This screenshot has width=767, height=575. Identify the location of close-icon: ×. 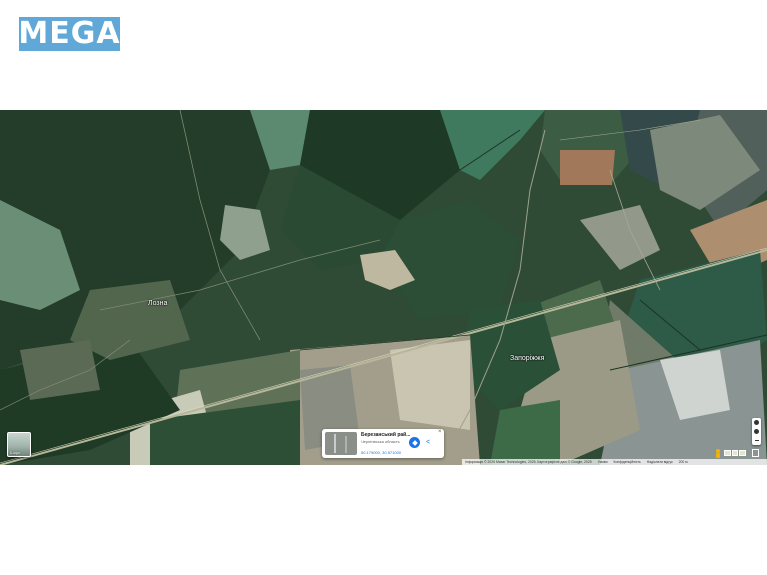
(440, 432).